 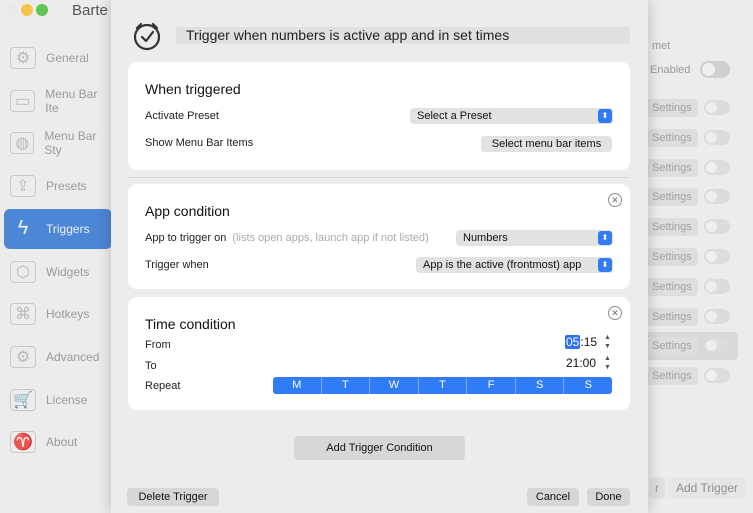 I want to click on from-time-stepper: ▲ ▼, so click(x=607, y=342).